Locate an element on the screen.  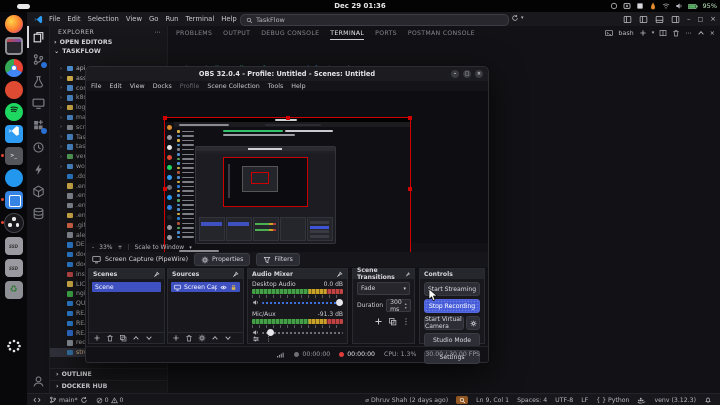
scale-to-window: Scale to Window is located at coordinates (160, 247).